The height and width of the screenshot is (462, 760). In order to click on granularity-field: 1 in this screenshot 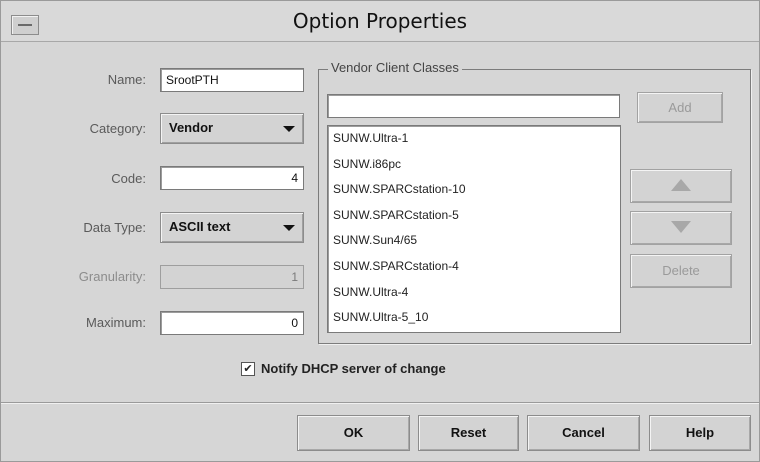, I will do `click(232, 277)`.